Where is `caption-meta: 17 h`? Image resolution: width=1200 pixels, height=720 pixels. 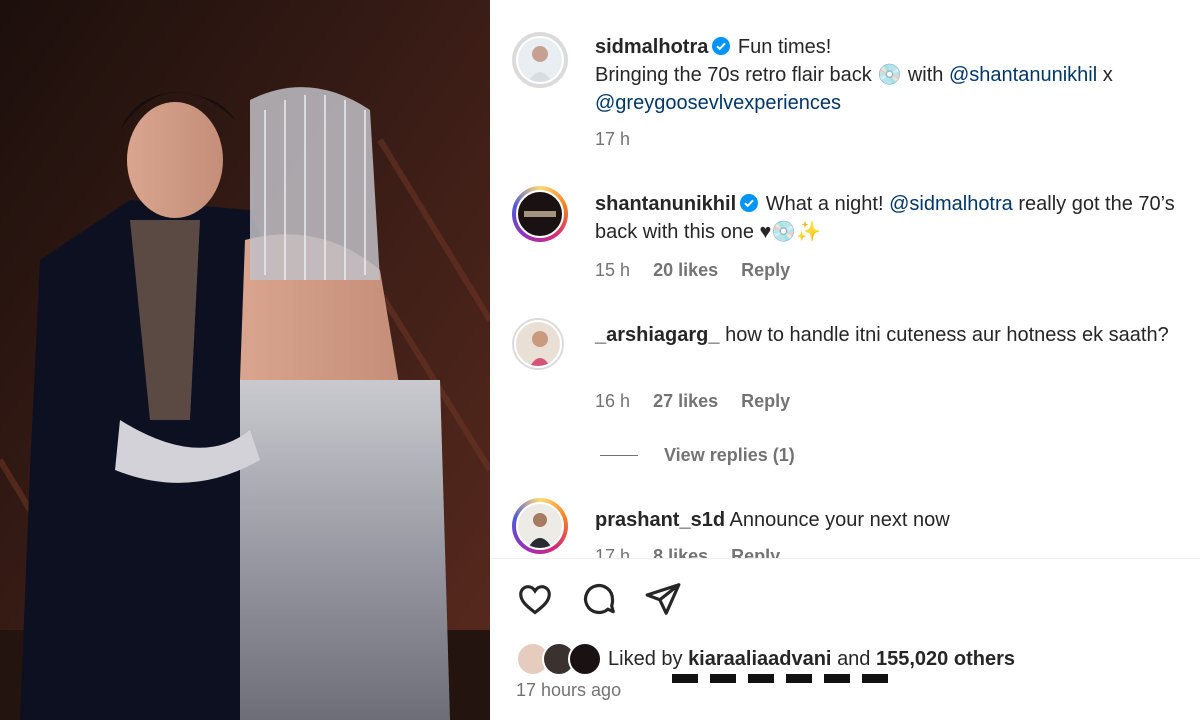 caption-meta: 17 h is located at coordinates (621, 139).